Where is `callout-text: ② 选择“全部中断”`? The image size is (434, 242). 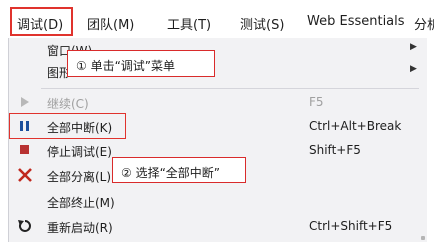 callout-text: ② 选择“全部中断” is located at coordinates (171, 173).